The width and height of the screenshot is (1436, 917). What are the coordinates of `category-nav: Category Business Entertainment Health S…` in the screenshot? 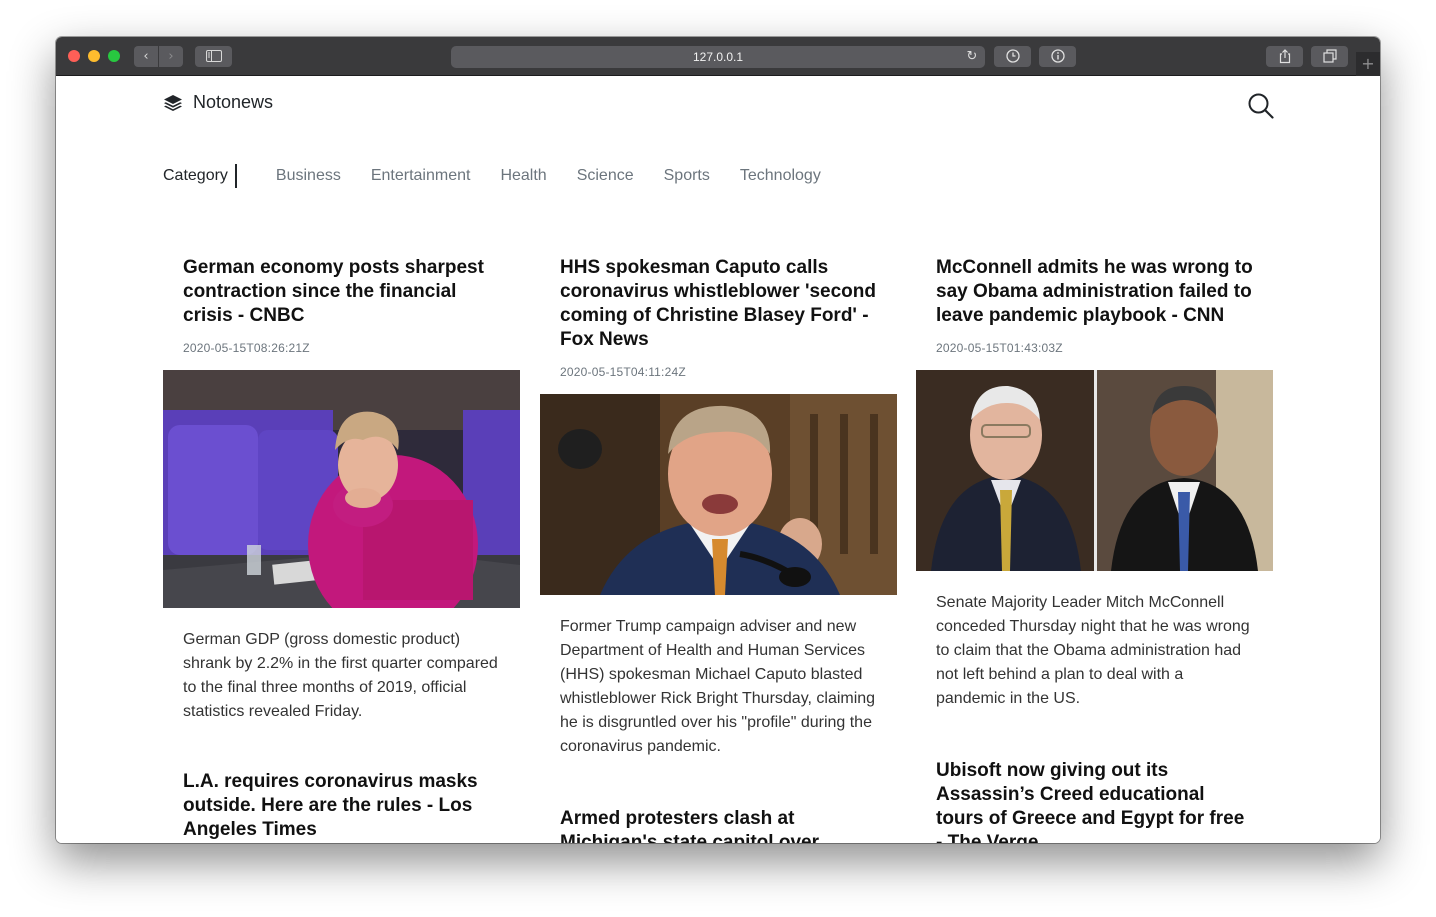 It's located at (492, 176).